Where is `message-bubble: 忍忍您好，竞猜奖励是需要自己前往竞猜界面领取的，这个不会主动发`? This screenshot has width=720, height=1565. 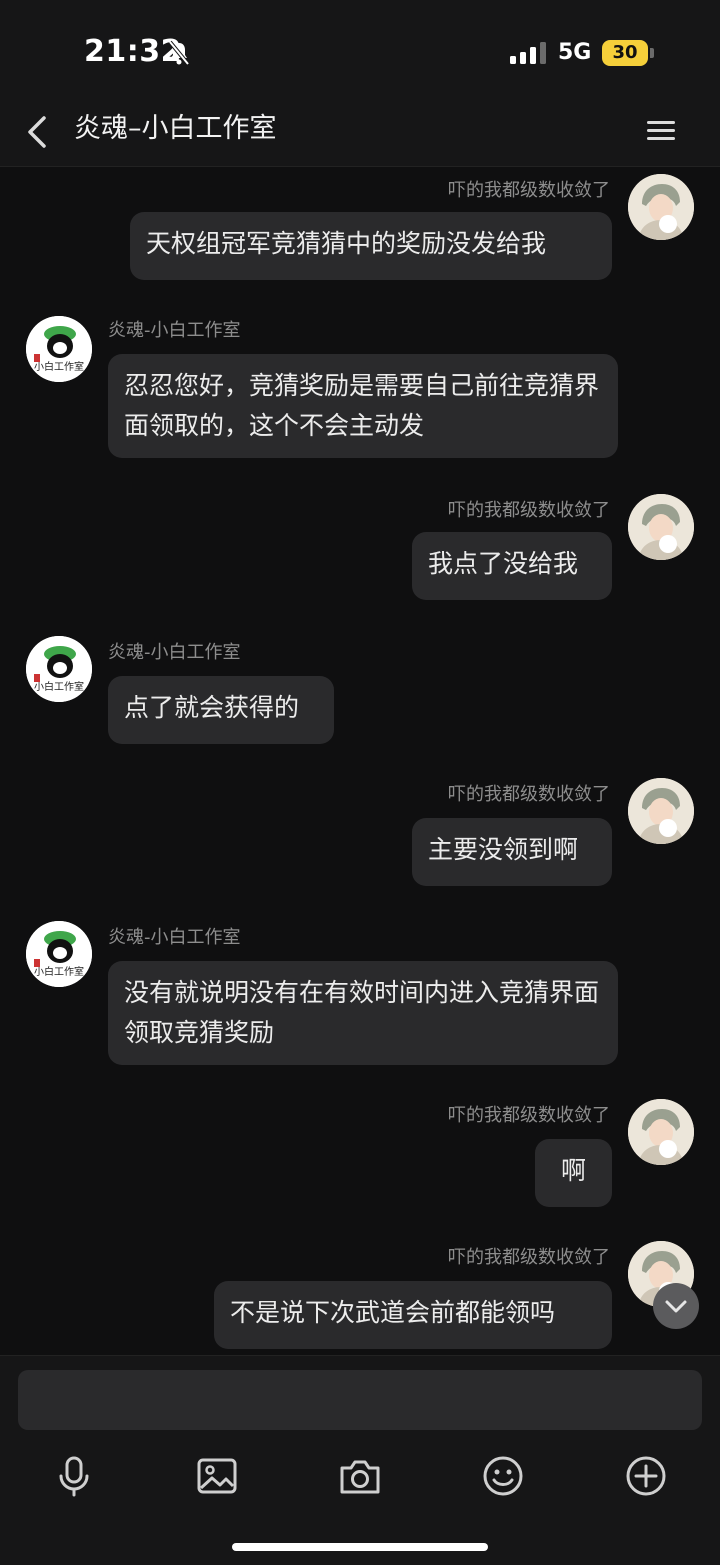
message-bubble: 忍忍您好，竞猜奖励是需要自己前往竞猜界面领取的，这个不会主动发 is located at coordinates (363, 406).